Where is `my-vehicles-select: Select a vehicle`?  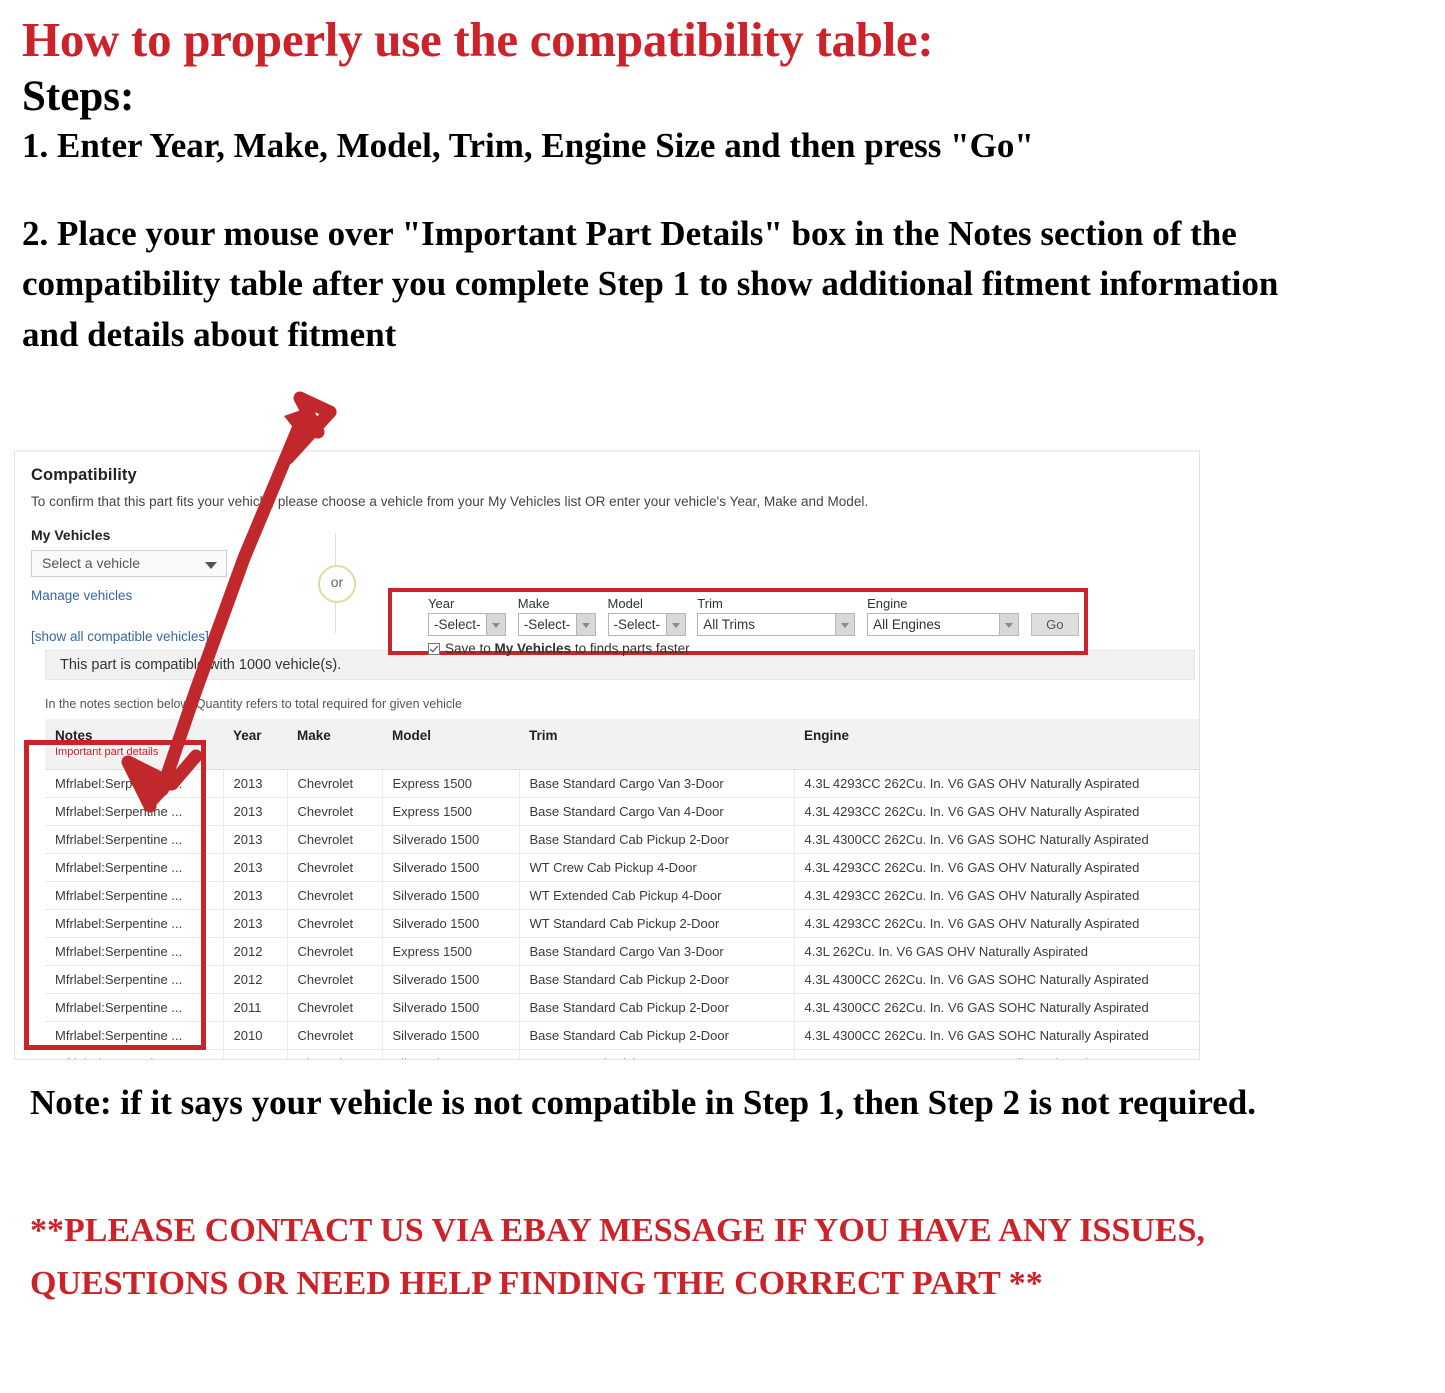
my-vehicles-select: Select a vehicle is located at coordinates (129, 563).